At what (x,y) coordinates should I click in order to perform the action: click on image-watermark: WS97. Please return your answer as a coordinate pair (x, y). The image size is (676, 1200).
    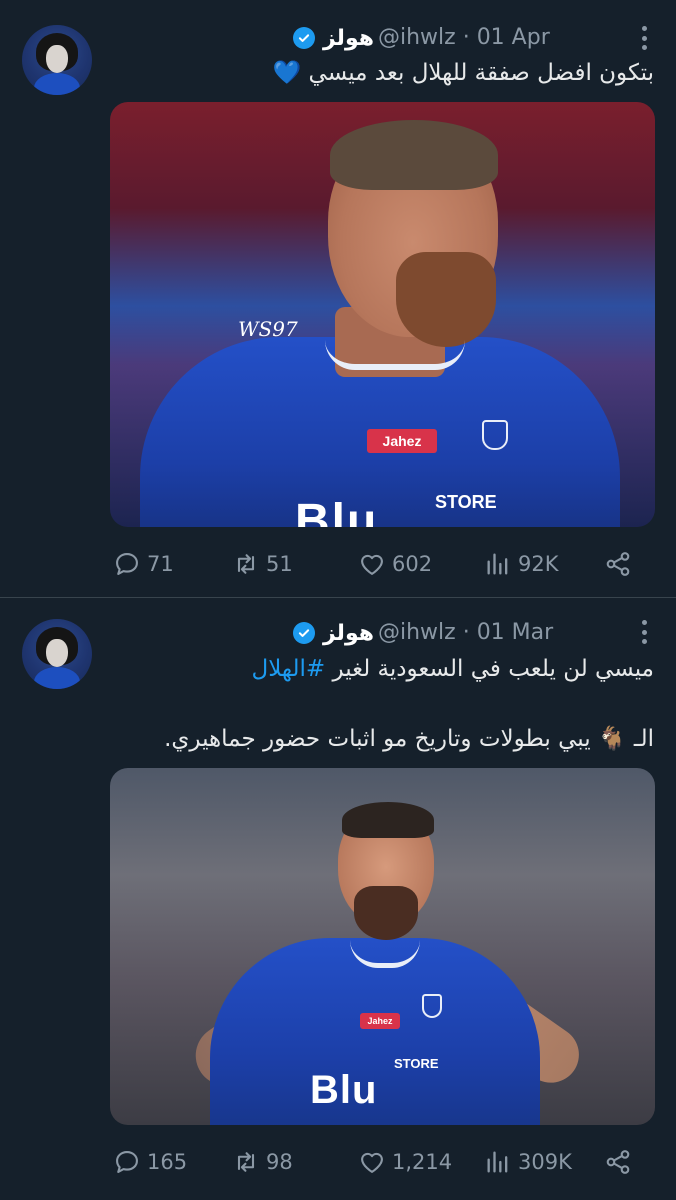
    Looking at the image, I should click on (268, 329).